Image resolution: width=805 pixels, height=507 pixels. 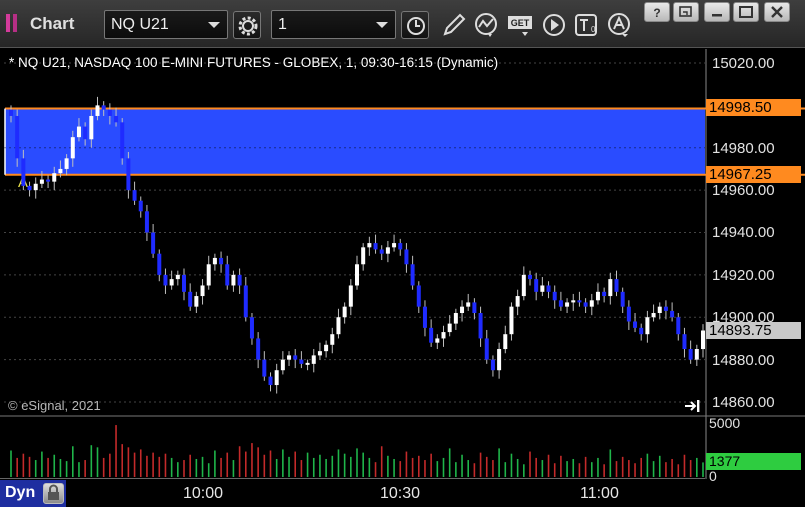 What do you see at coordinates (743, 402) in the screenshot?
I see `price-tick: 14860.00` at bounding box center [743, 402].